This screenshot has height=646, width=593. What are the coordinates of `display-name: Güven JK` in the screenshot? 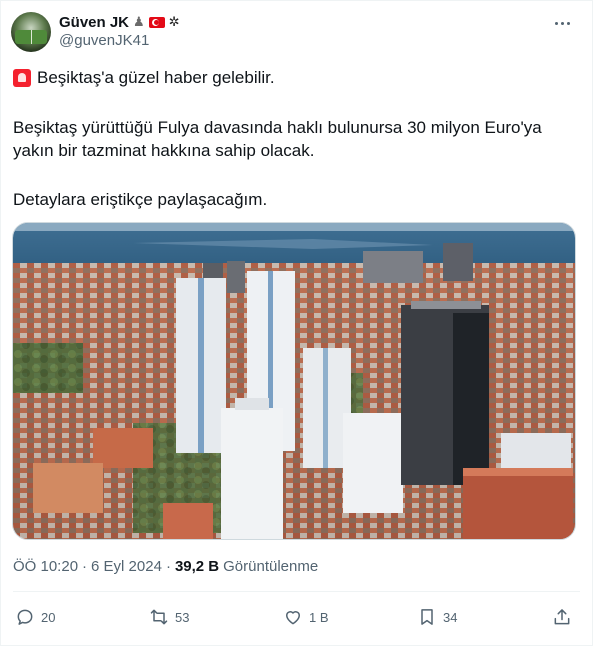 It's located at (94, 22).